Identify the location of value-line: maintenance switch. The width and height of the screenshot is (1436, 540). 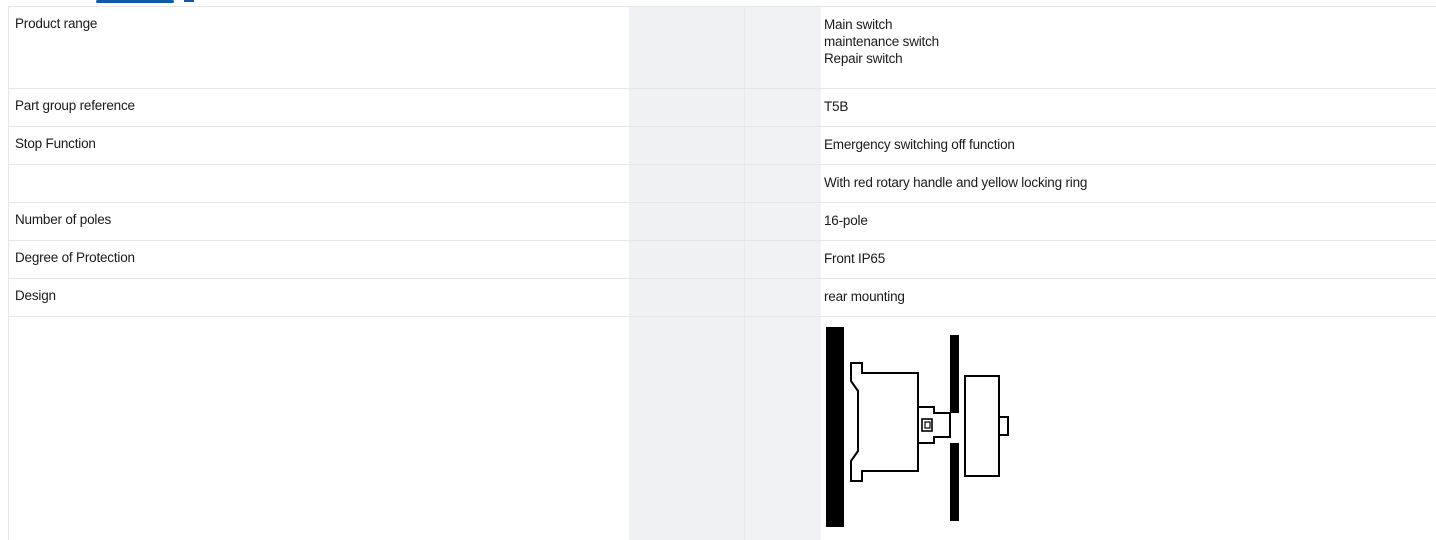
(881, 41).